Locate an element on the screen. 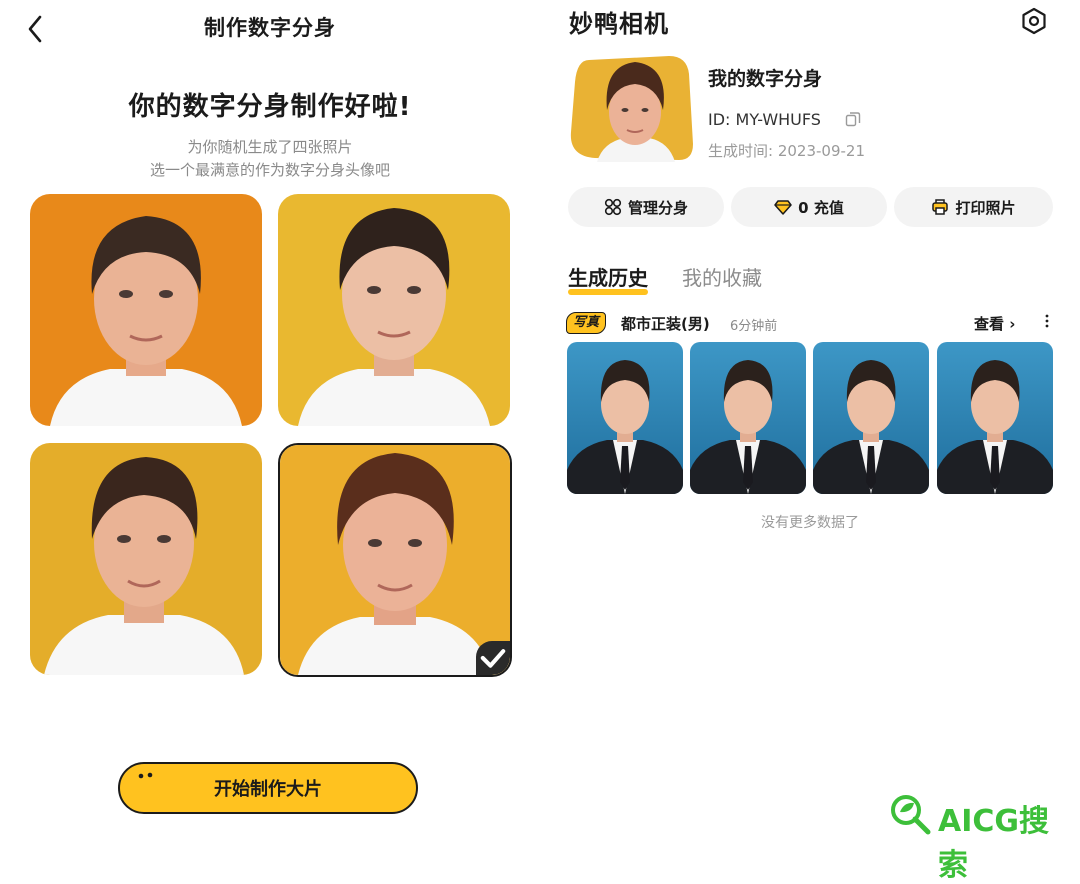  check-icon is located at coordinates (493, 658).